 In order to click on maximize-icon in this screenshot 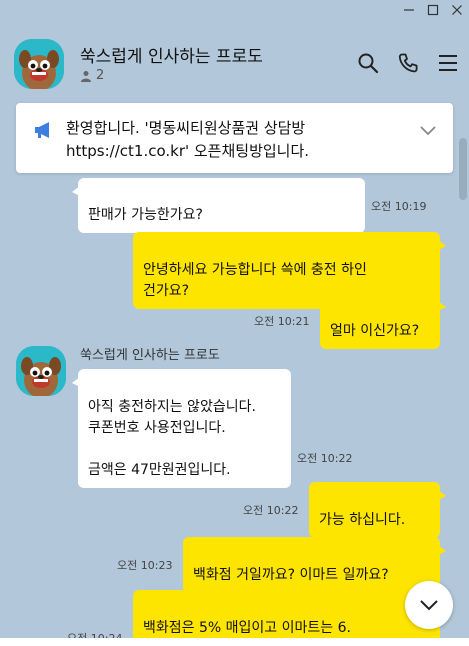, I will do `click(433, 10)`.